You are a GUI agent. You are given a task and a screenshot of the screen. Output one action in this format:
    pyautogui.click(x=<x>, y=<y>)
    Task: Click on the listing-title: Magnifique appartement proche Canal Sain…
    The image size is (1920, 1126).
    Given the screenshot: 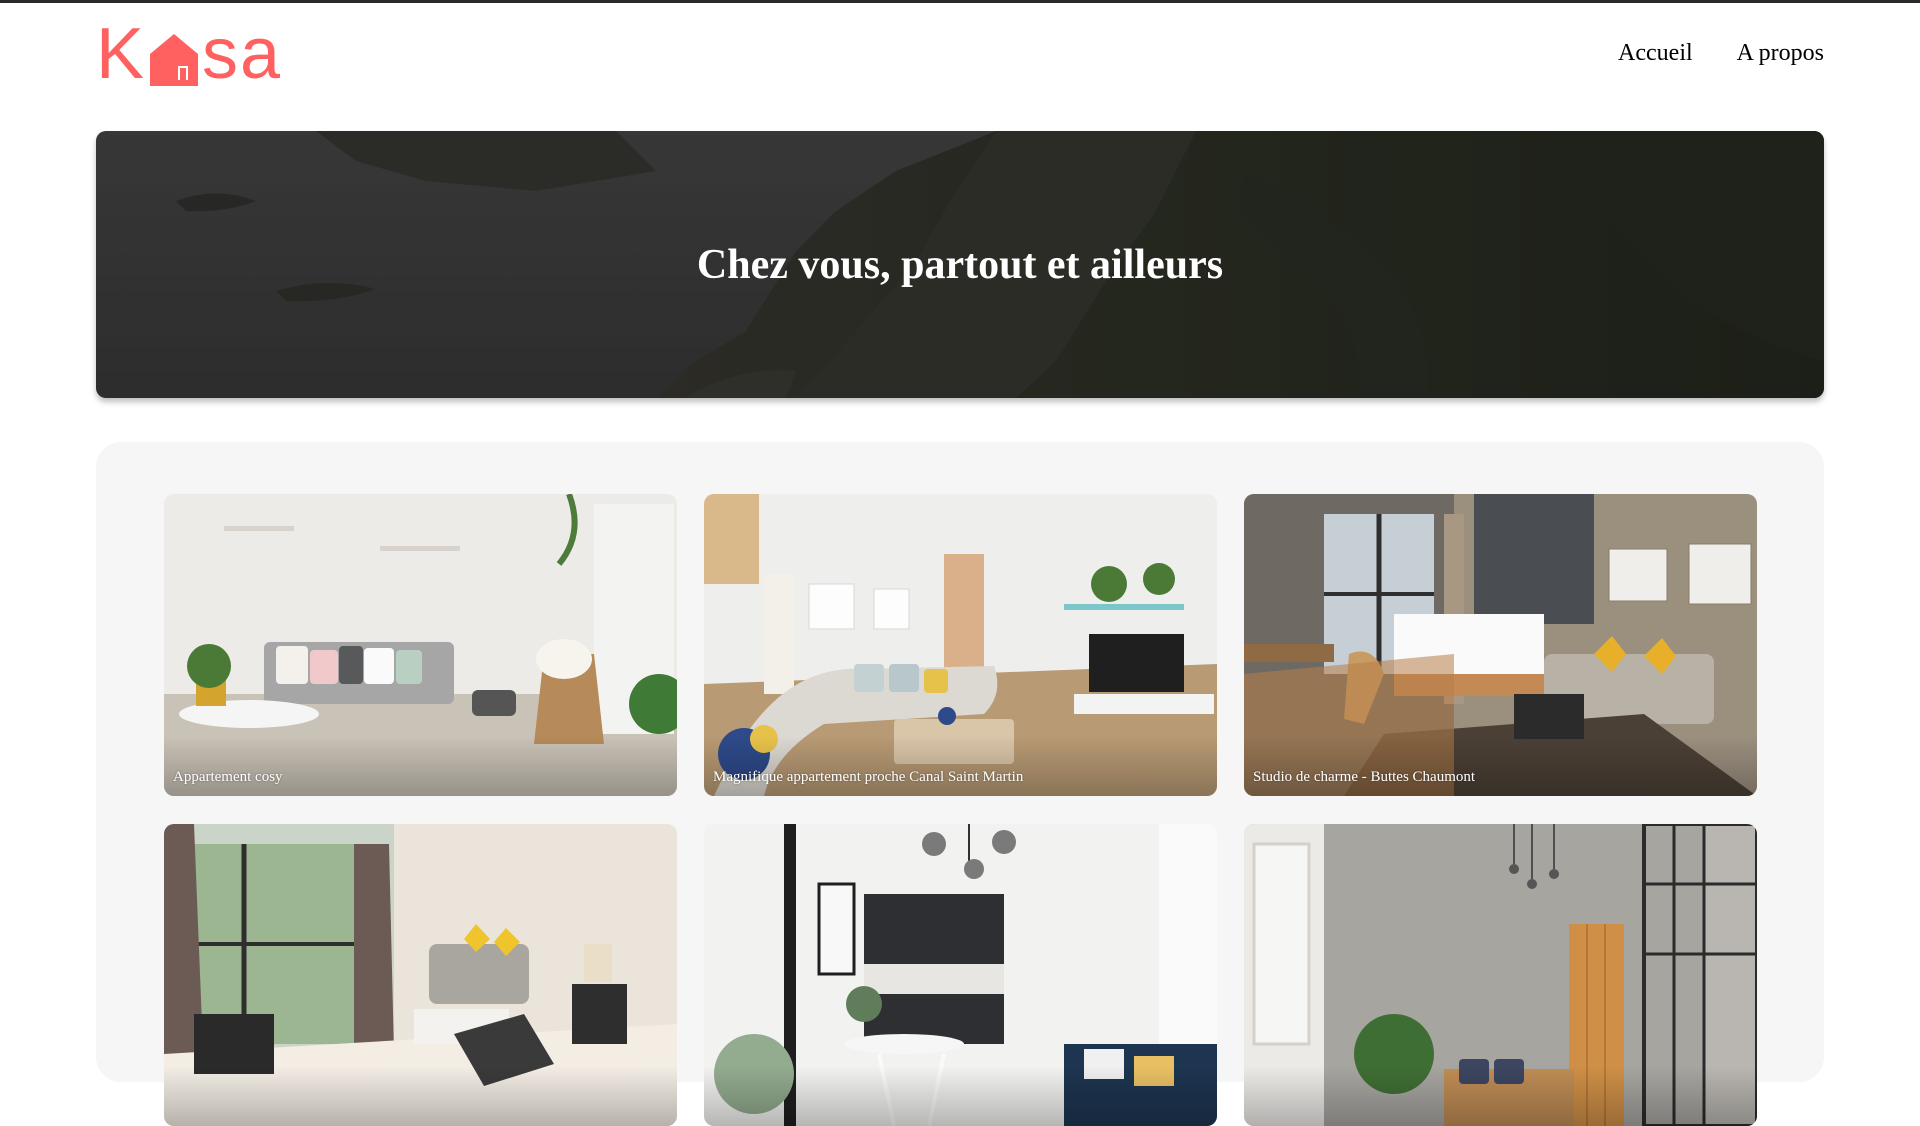 What is the action you would take?
    pyautogui.click(x=868, y=777)
    